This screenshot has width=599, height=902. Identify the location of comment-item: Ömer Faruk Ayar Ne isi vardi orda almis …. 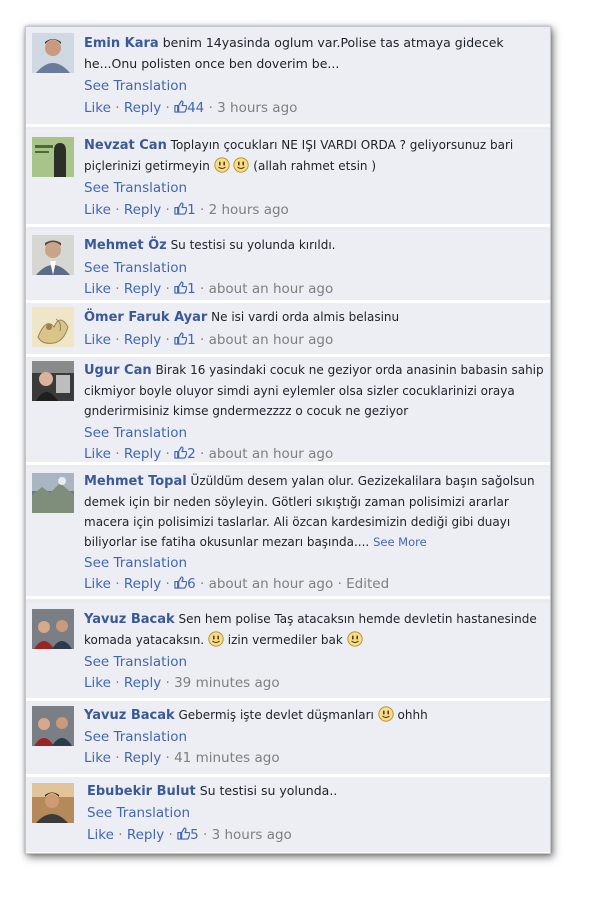
(288, 329).